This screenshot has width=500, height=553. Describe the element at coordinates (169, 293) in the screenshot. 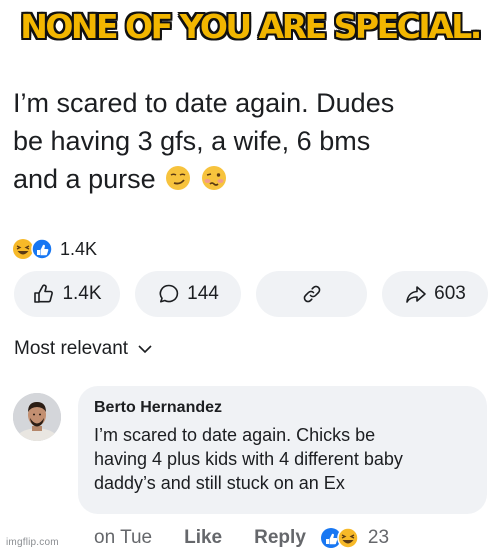

I see `comment-bubble-icon` at that location.